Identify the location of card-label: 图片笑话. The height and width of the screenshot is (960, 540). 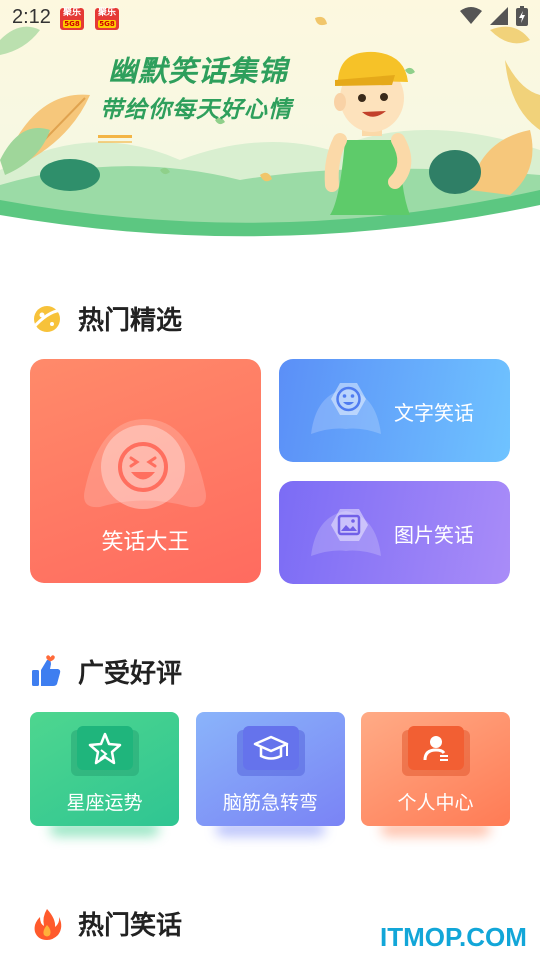
(434, 535).